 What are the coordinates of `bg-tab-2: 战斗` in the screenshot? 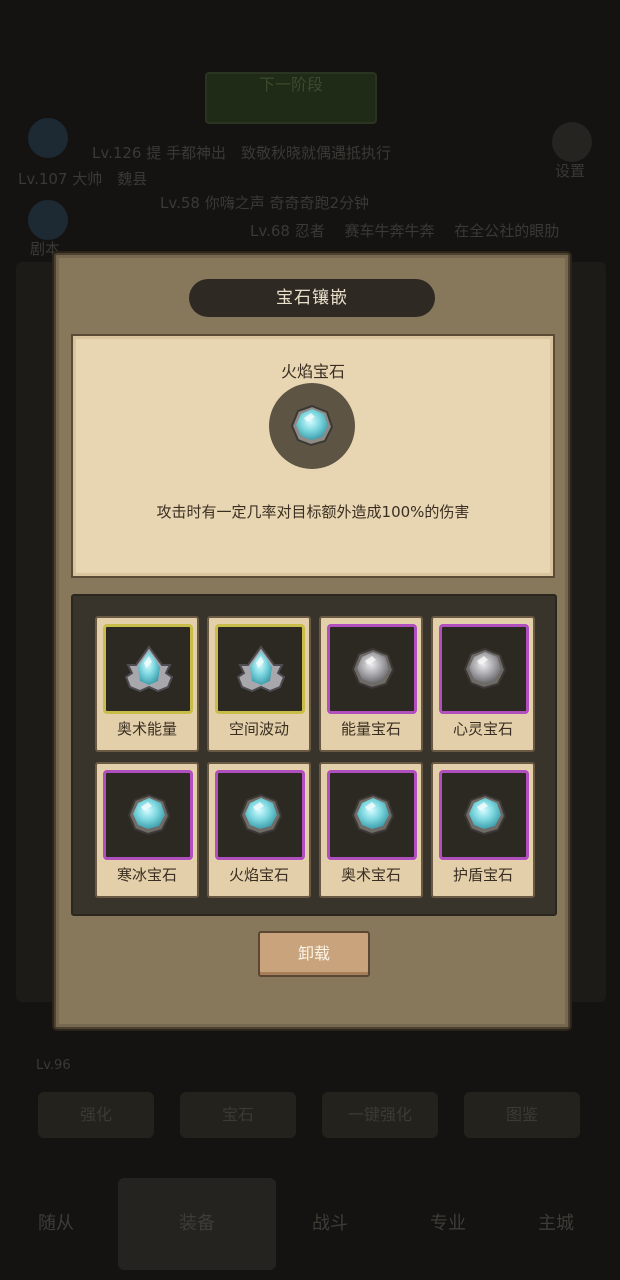 It's located at (330, 1224).